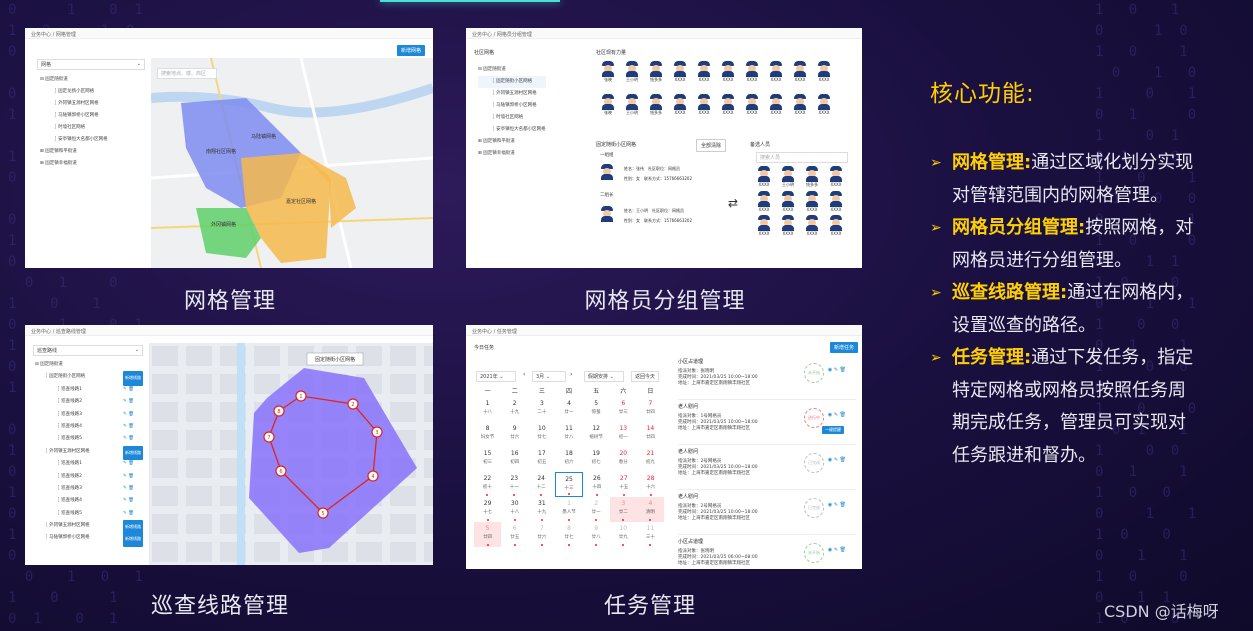 This screenshot has height=631, width=1253. Describe the element at coordinates (541, 534) in the screenshot. I see `calendar-day: 7 廿六` at that location.